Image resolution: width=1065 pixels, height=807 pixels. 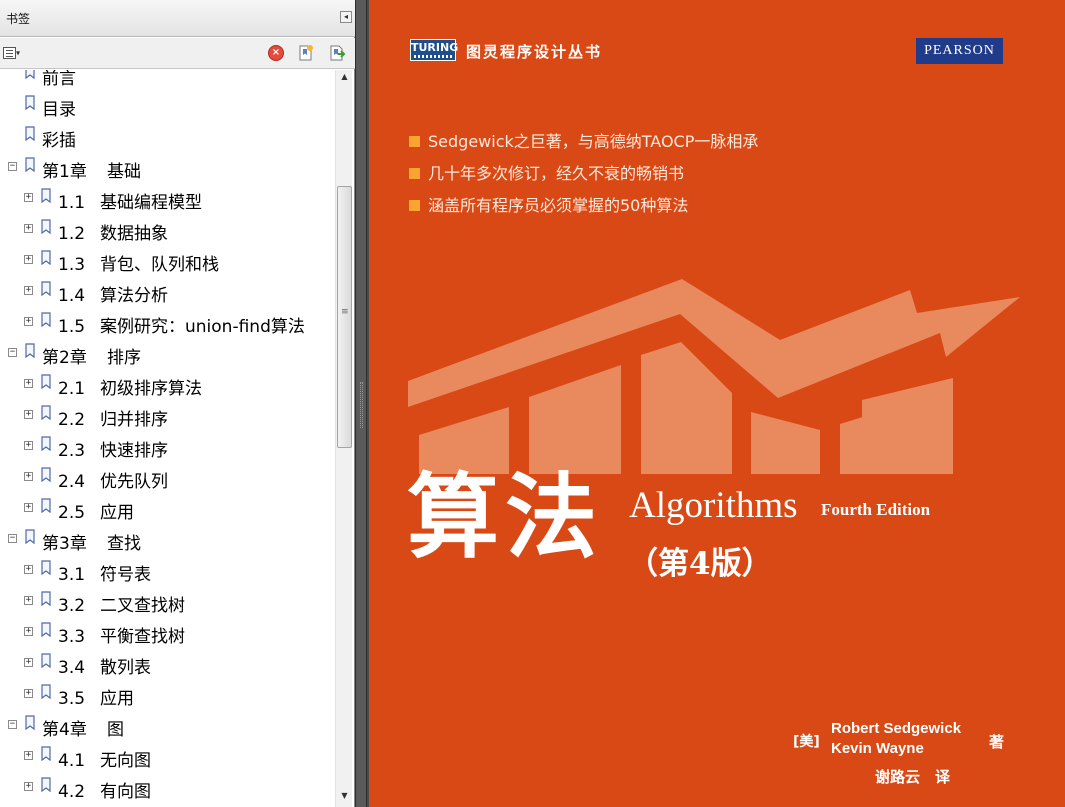 What do you see at coordinates (167, 80) in the screenshot?
I see `bookmark-item: 前言` at bounding box center [167, 80].